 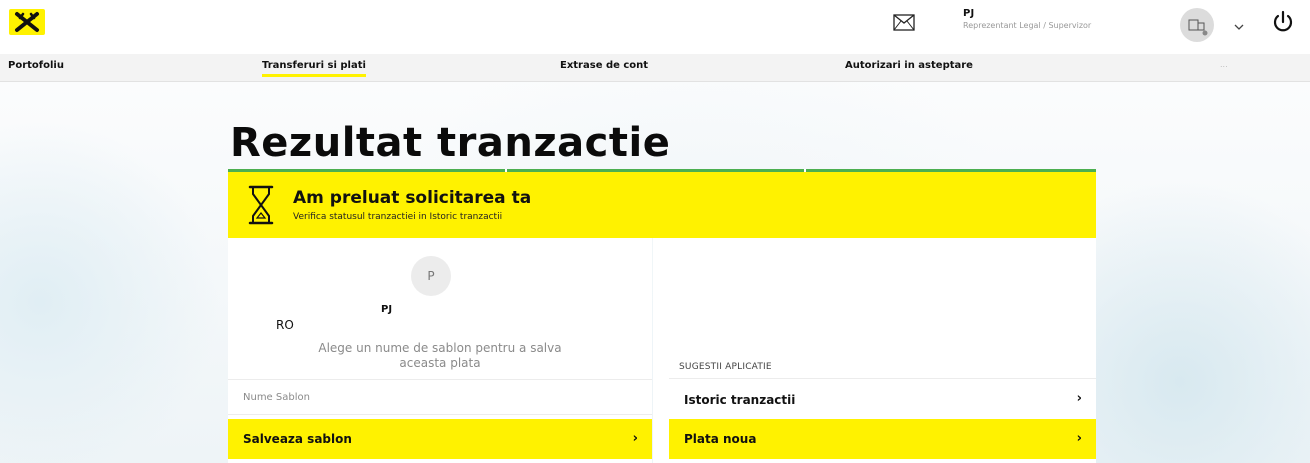 I want to click on template-name-input, so click(x=440, y=397).